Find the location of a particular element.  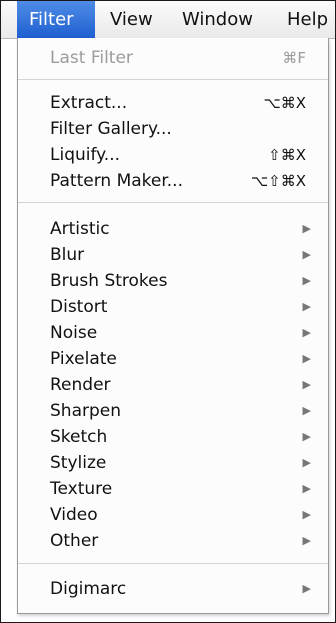

menu-window: Window is located at coordinates (217, 19).